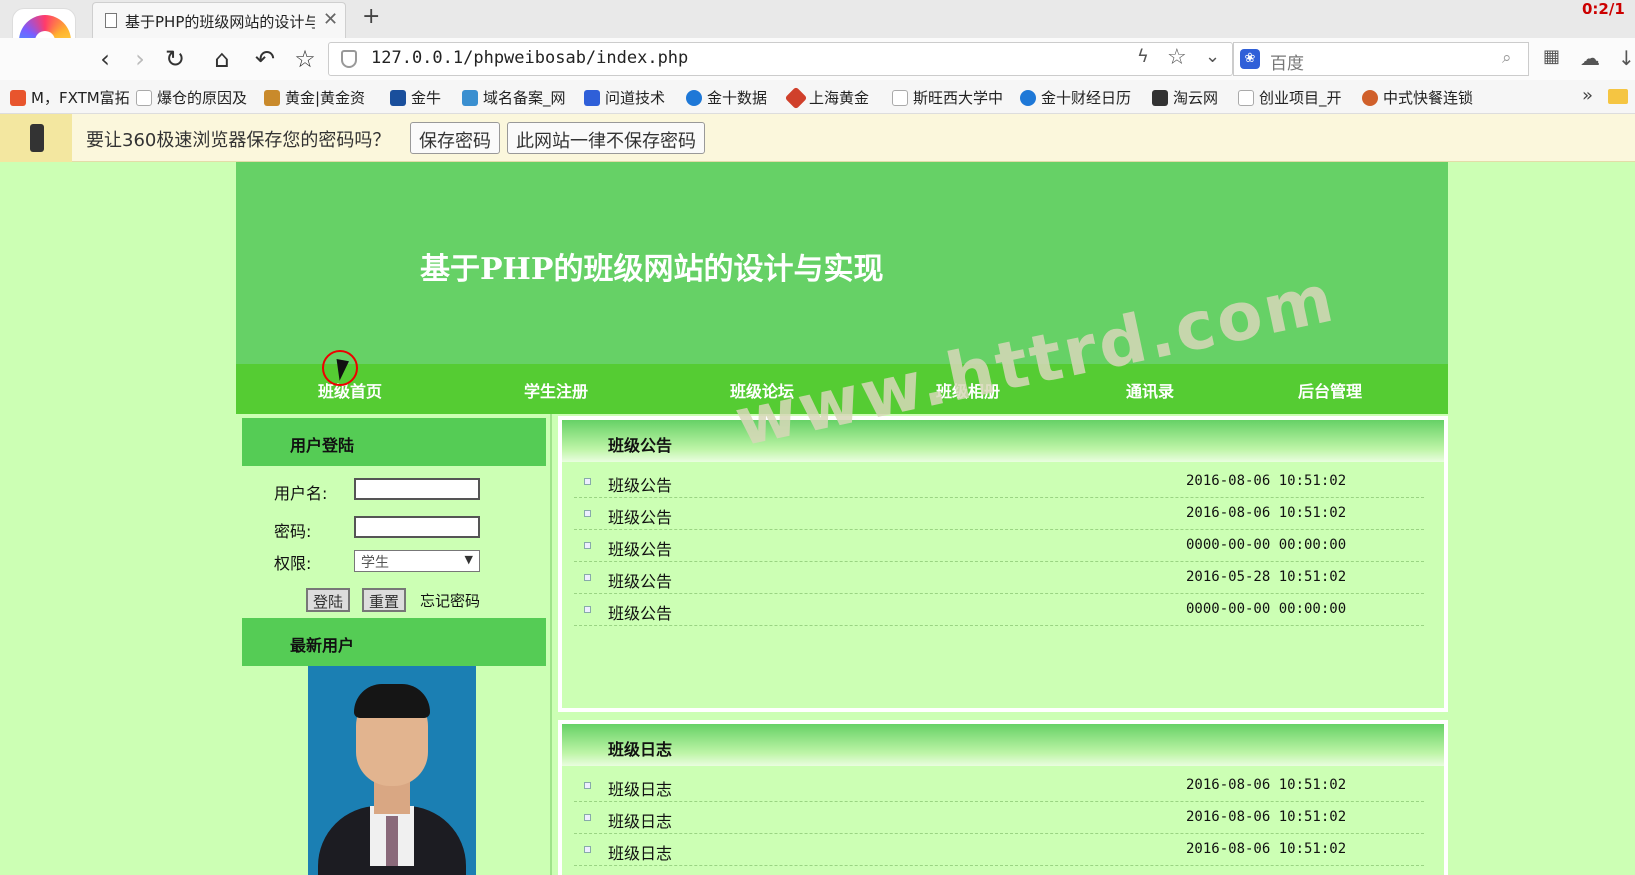 Image resolution: width=1635 pixels, height=875 pixels. I want to click on key-icon, so click(37, 138).